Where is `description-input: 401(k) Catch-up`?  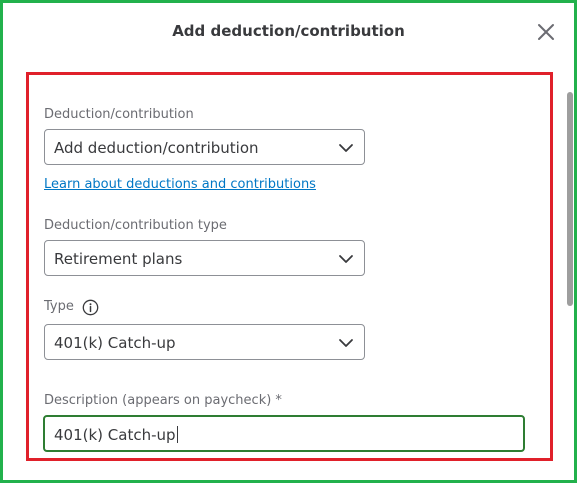
description-input: 401(k) Catch-up is located at coordinates (284, 433).